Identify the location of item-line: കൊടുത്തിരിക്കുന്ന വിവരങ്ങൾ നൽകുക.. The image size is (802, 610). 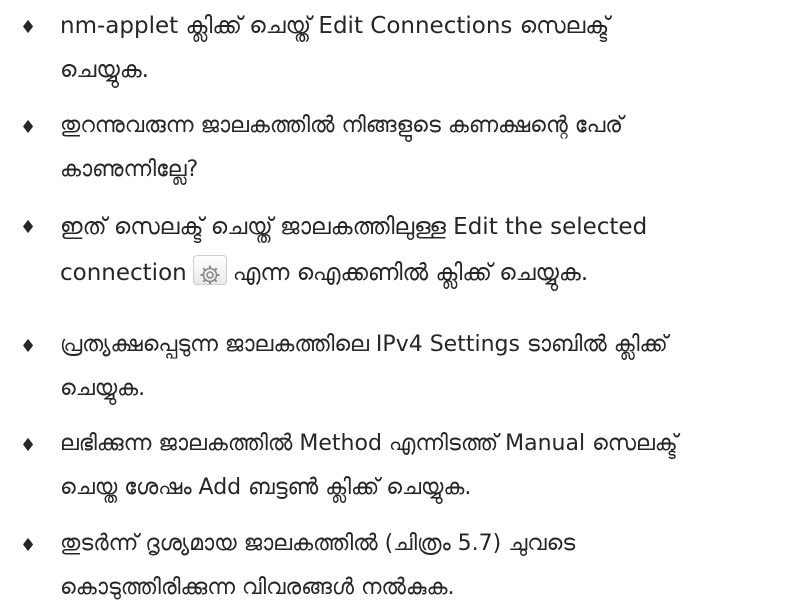
(257, 587).